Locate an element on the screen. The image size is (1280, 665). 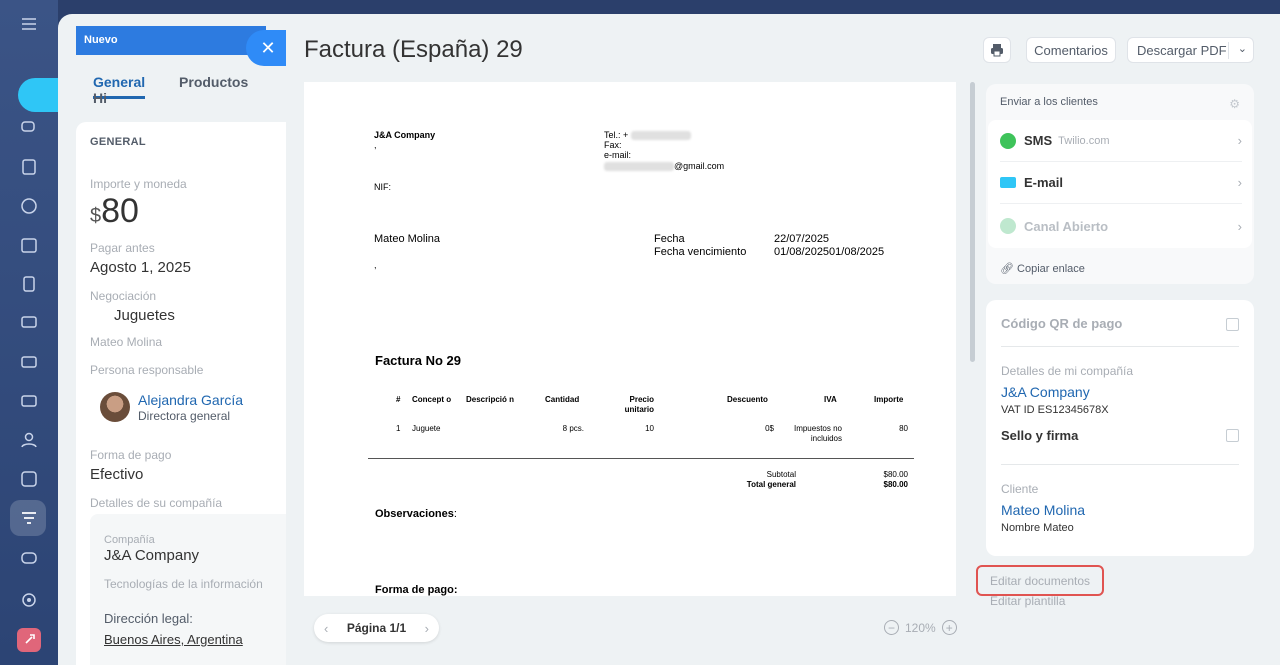
send-option-email: E-mail › is located at coordinates (1121, 183).